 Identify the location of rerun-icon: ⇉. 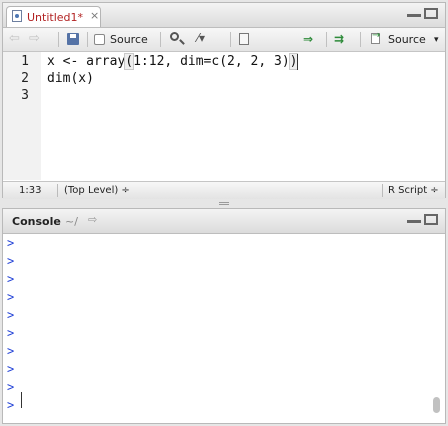
(339, 39).